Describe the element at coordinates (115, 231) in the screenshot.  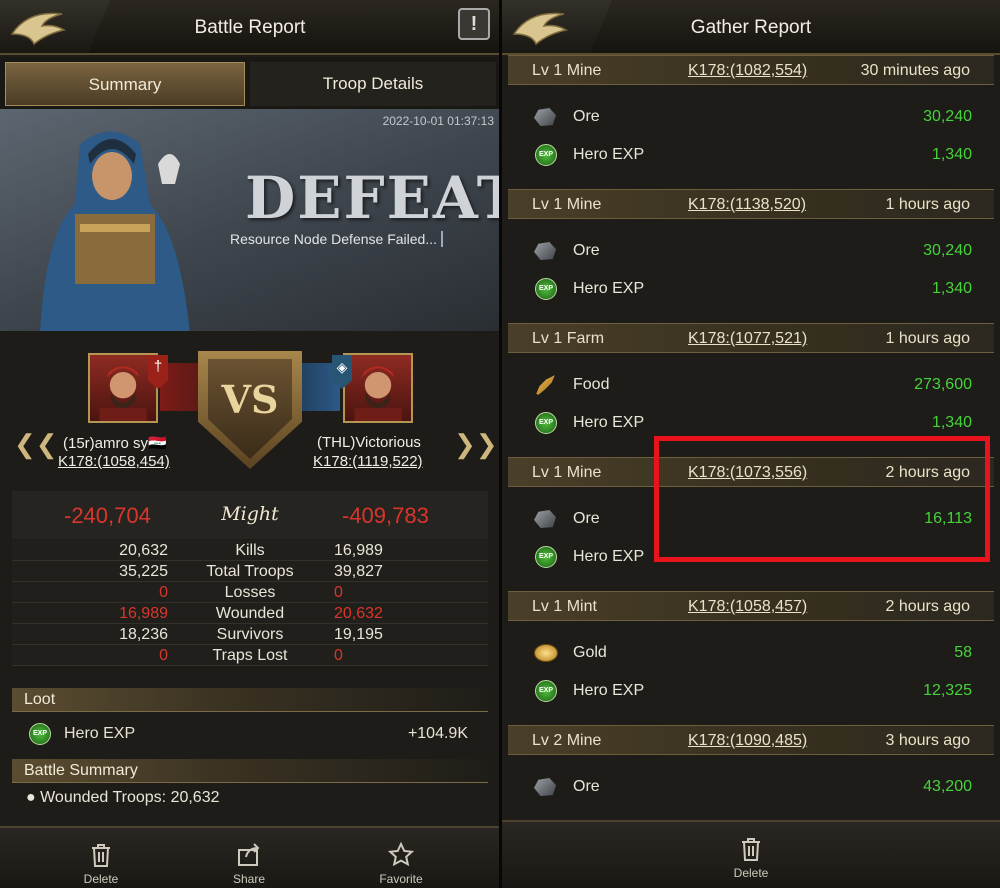
I see `hero-illustration-icon` at that location.